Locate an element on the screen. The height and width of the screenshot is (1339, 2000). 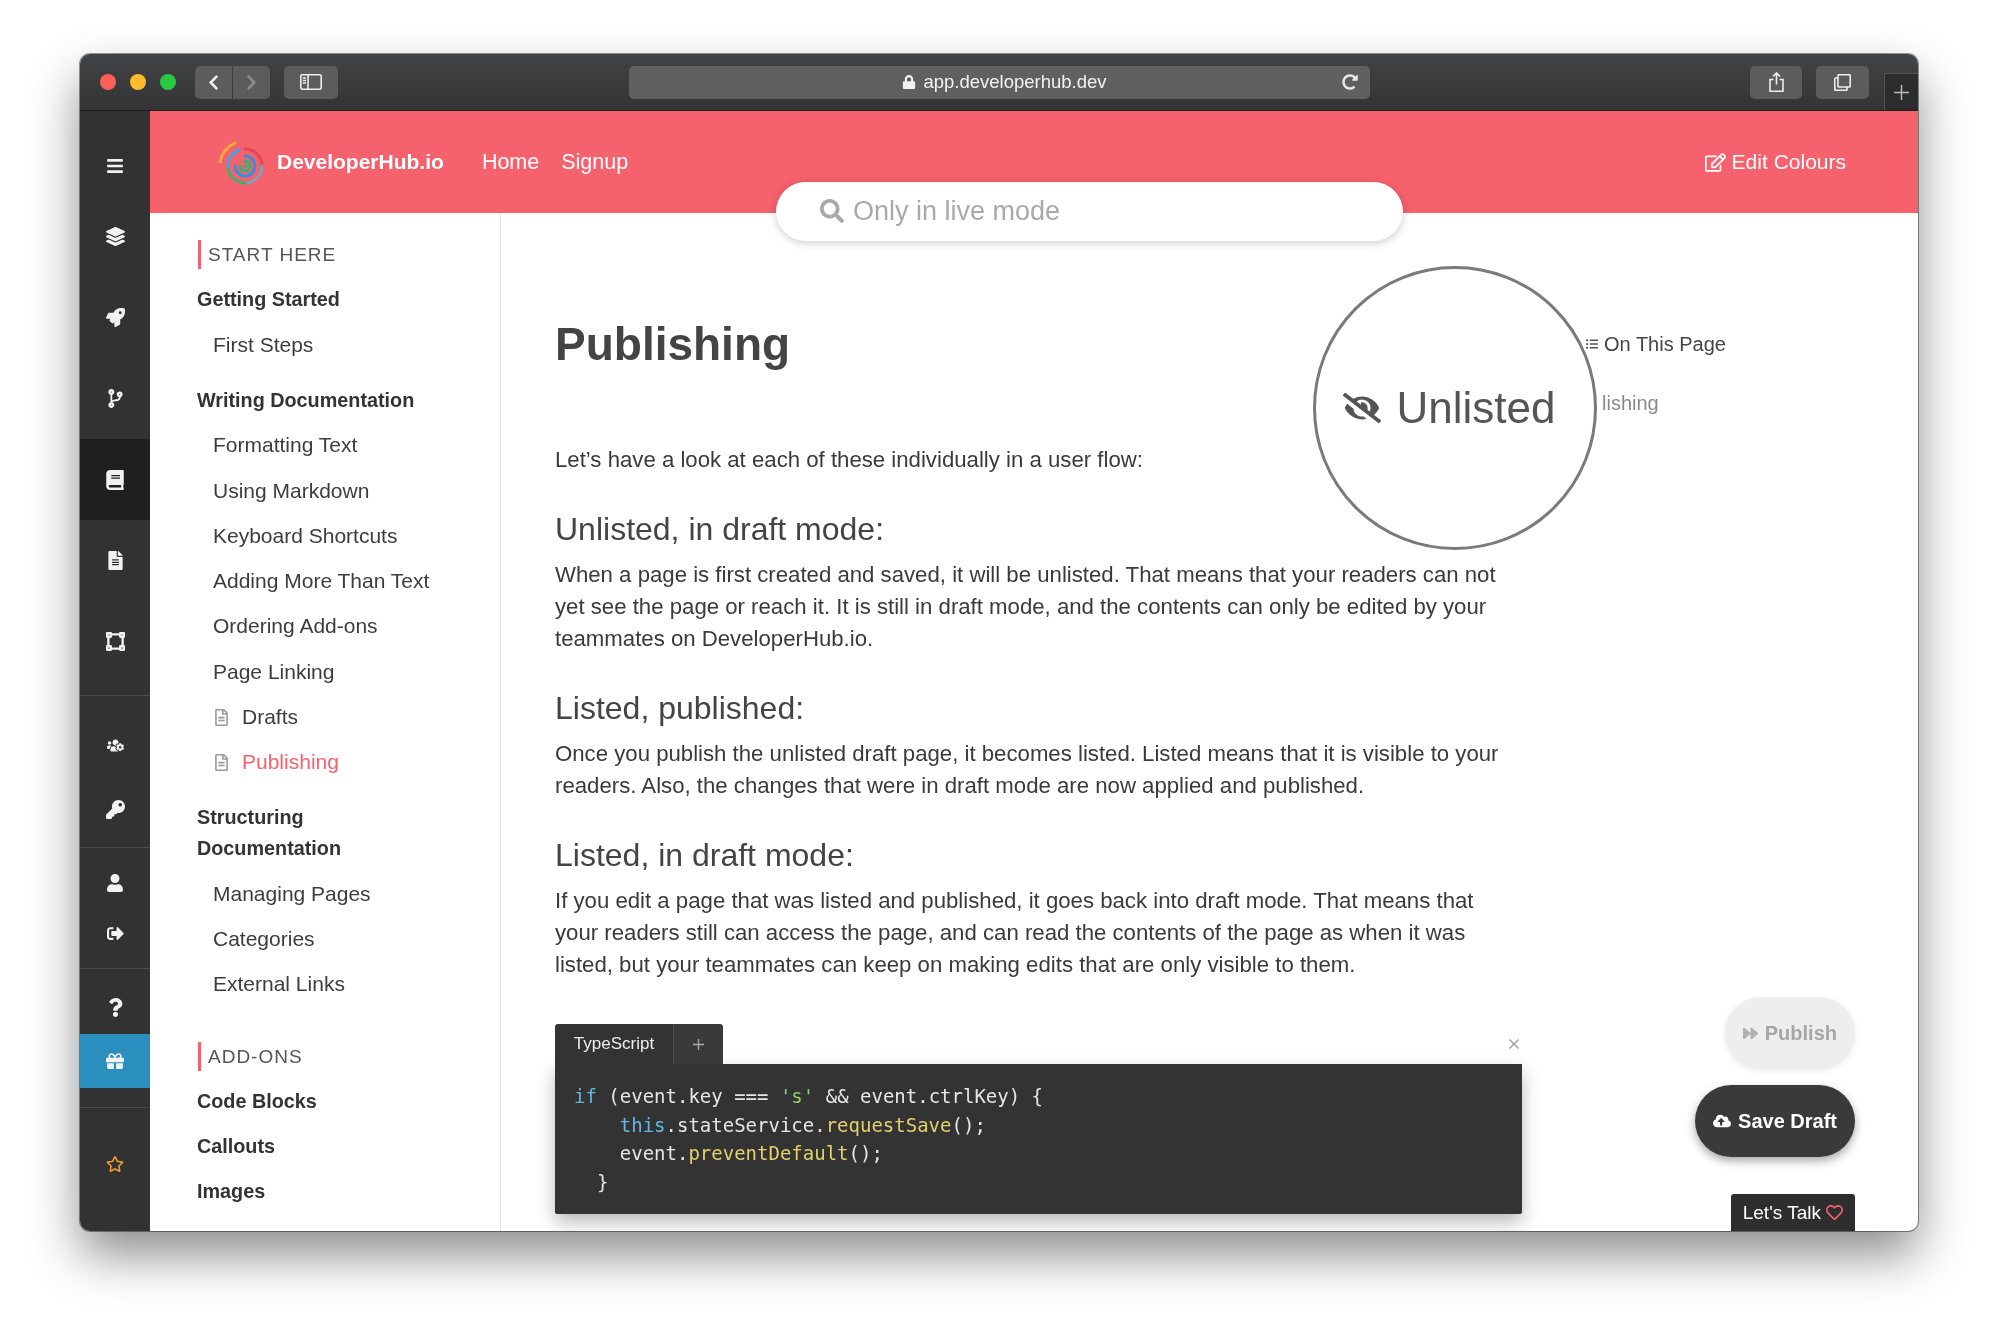
chat-button: Let's Talk is located at coordinates (1792, 1212).